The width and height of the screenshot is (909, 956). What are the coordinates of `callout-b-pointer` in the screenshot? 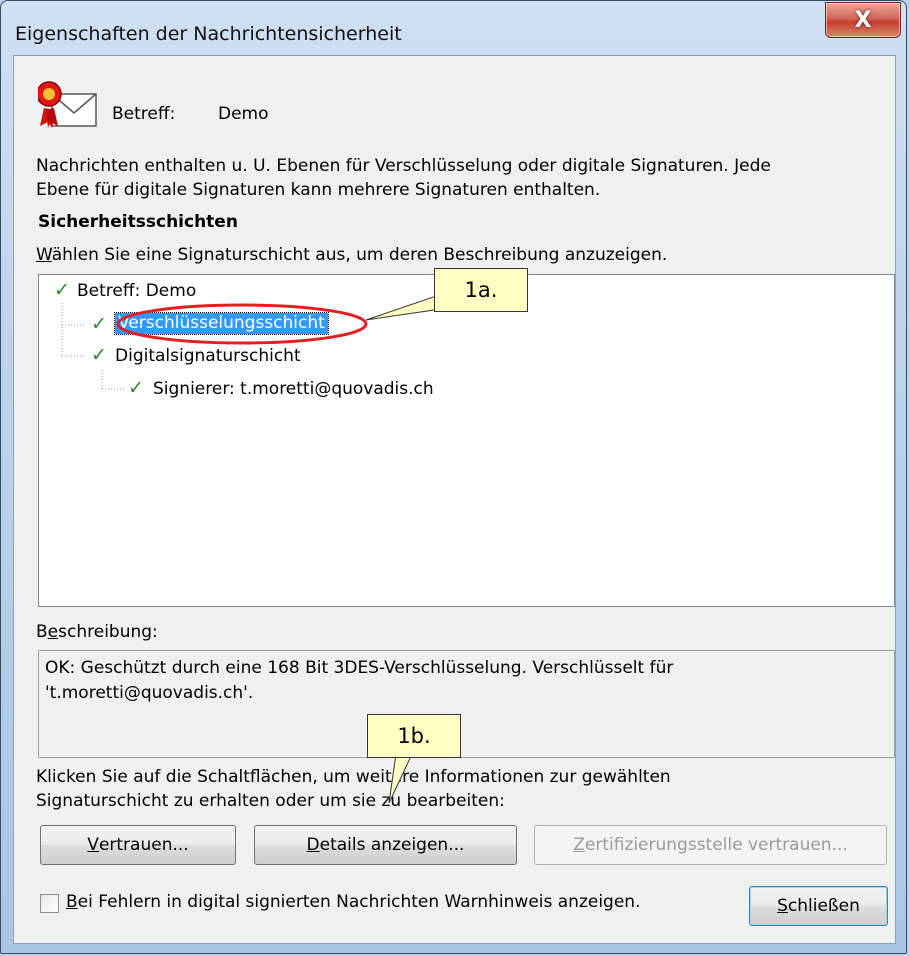 It's located at (400, 778).